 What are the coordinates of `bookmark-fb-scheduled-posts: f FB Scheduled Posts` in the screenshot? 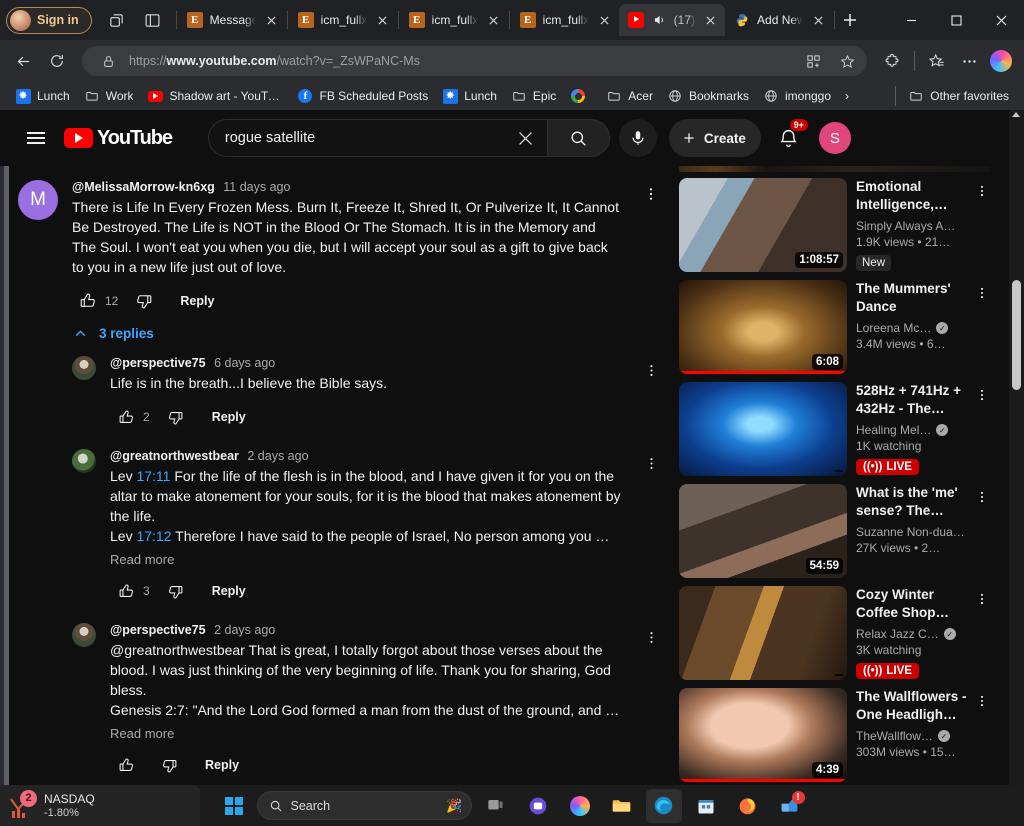 It's located at (362, 96).